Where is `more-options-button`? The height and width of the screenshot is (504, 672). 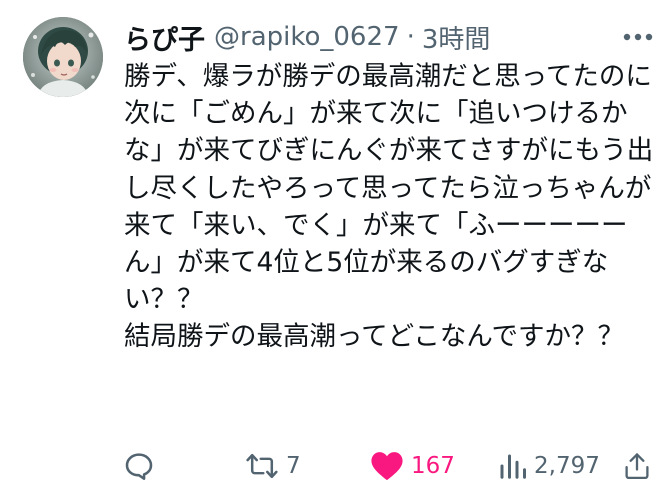 more-options-button is located at coordinates (638, 37).